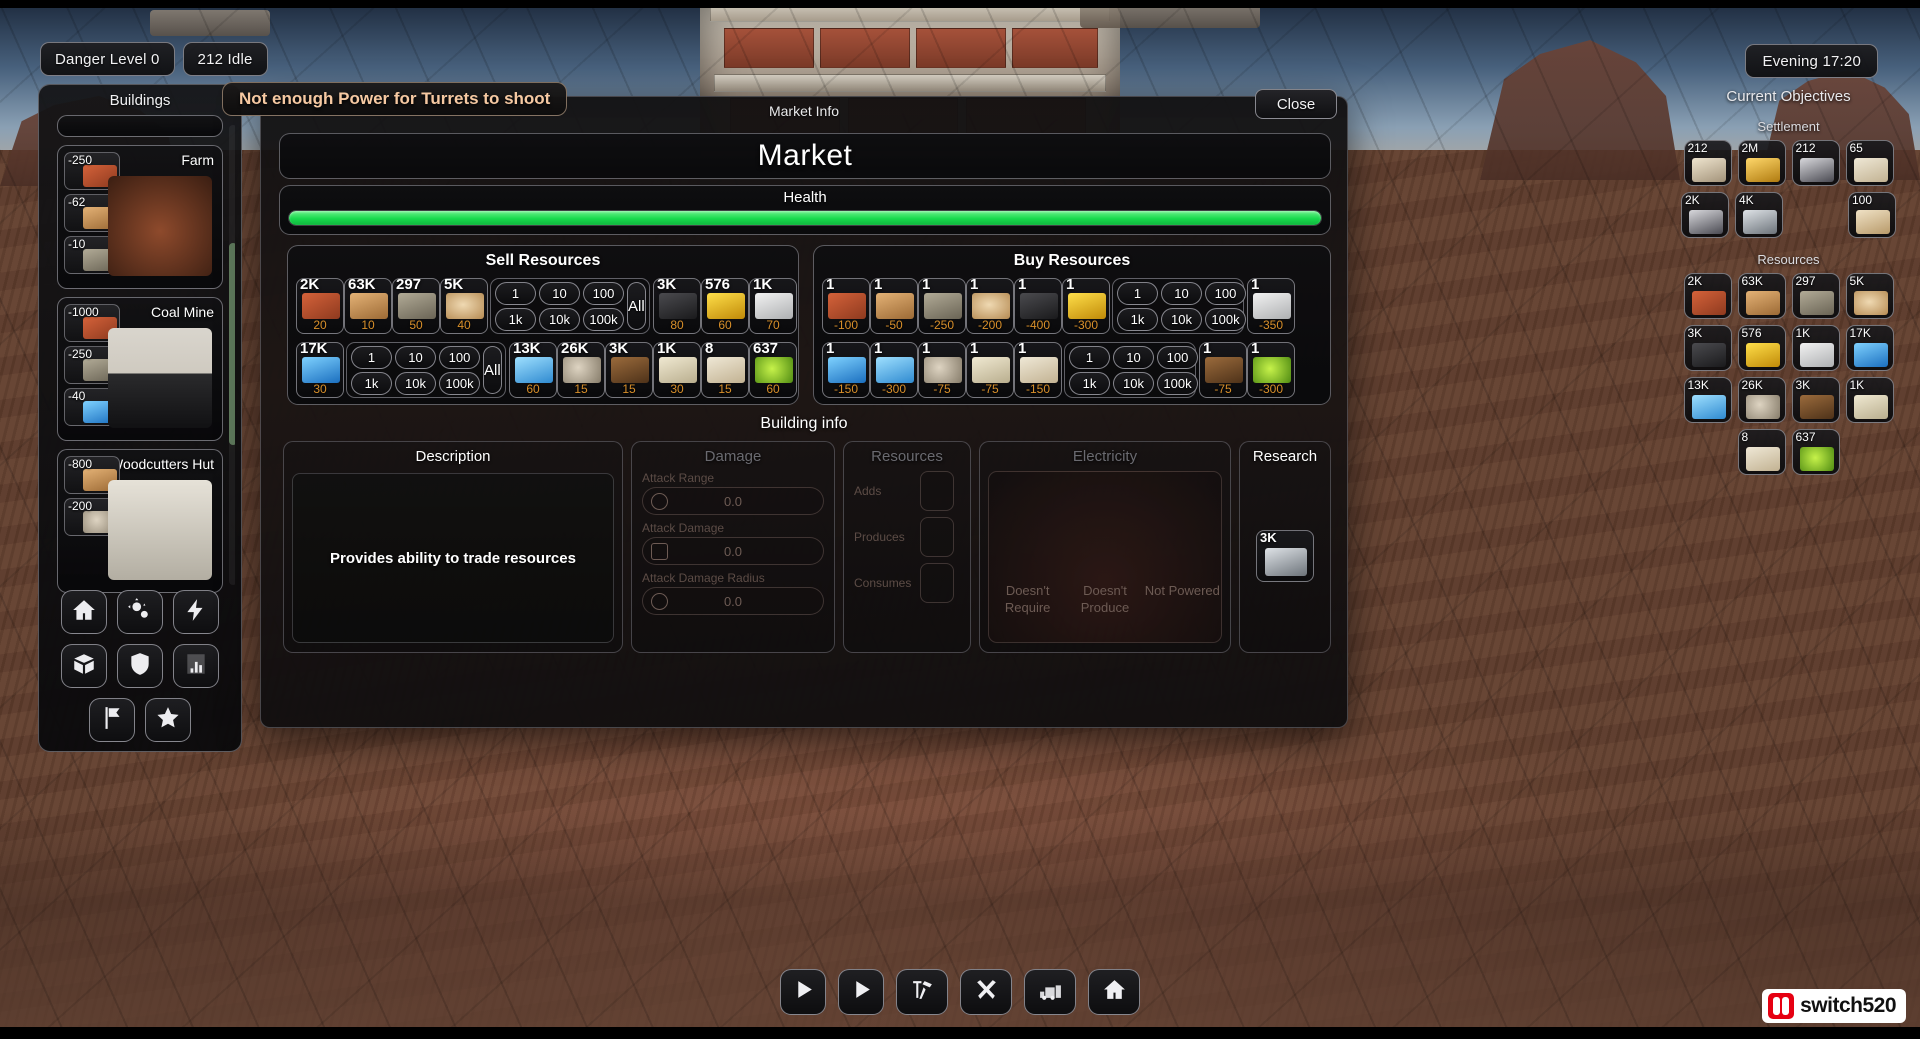 The width and height of the screenshot is (1920, 1039). Describe the element at coordinates (677, 305) in the screenshot. I see `sell-item-tile: 3K 80` at that location.